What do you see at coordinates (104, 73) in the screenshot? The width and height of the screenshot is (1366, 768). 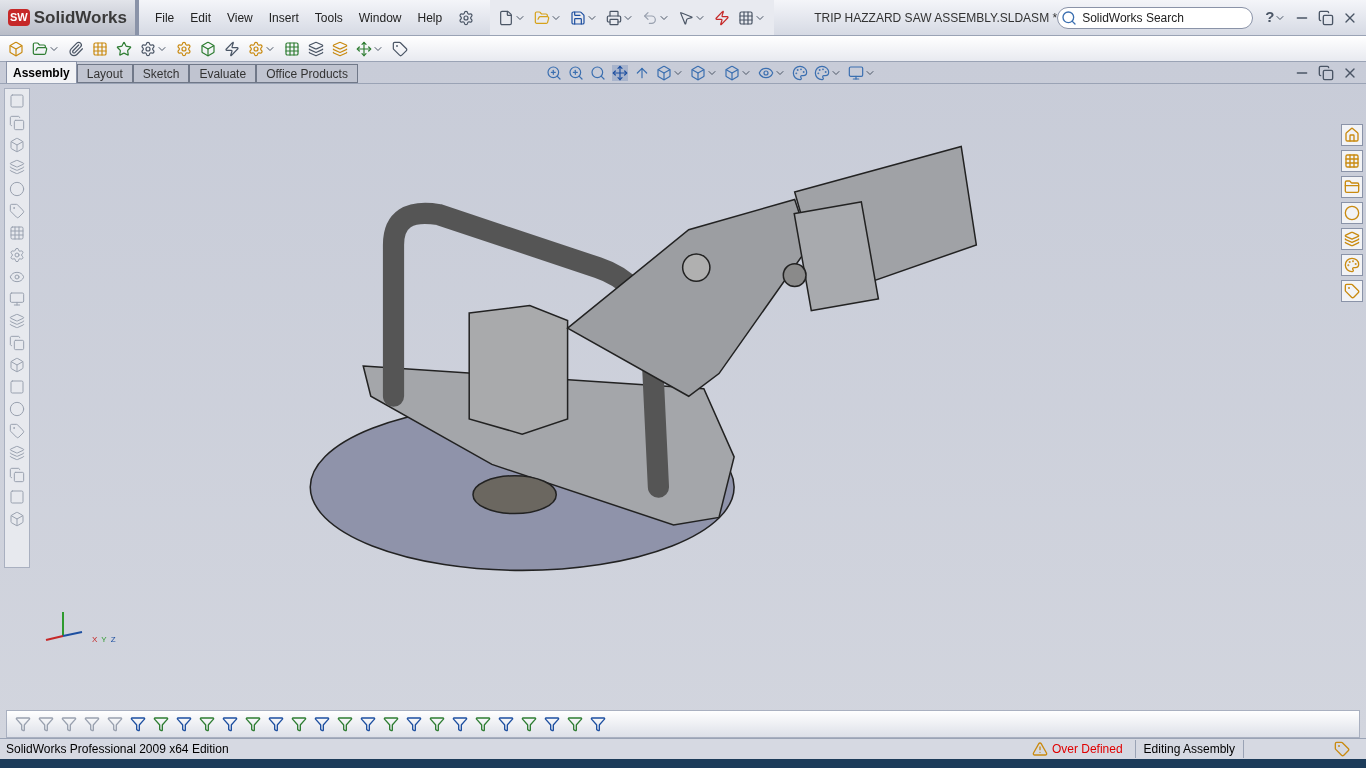 I see `tab: Layout` at bounding box center [104, 73].